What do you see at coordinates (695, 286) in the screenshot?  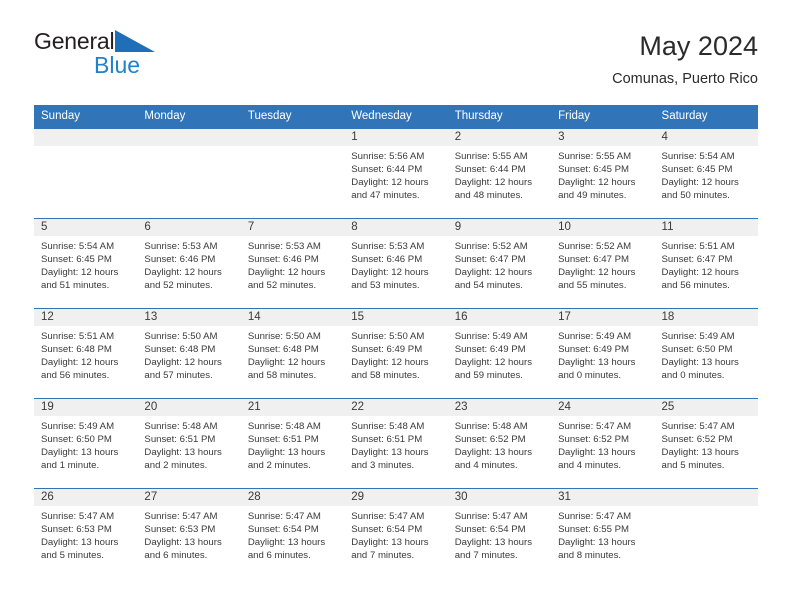 I see `day-detail-daylight-line2: and 56 minutes.` at bounding box center [695, 286].